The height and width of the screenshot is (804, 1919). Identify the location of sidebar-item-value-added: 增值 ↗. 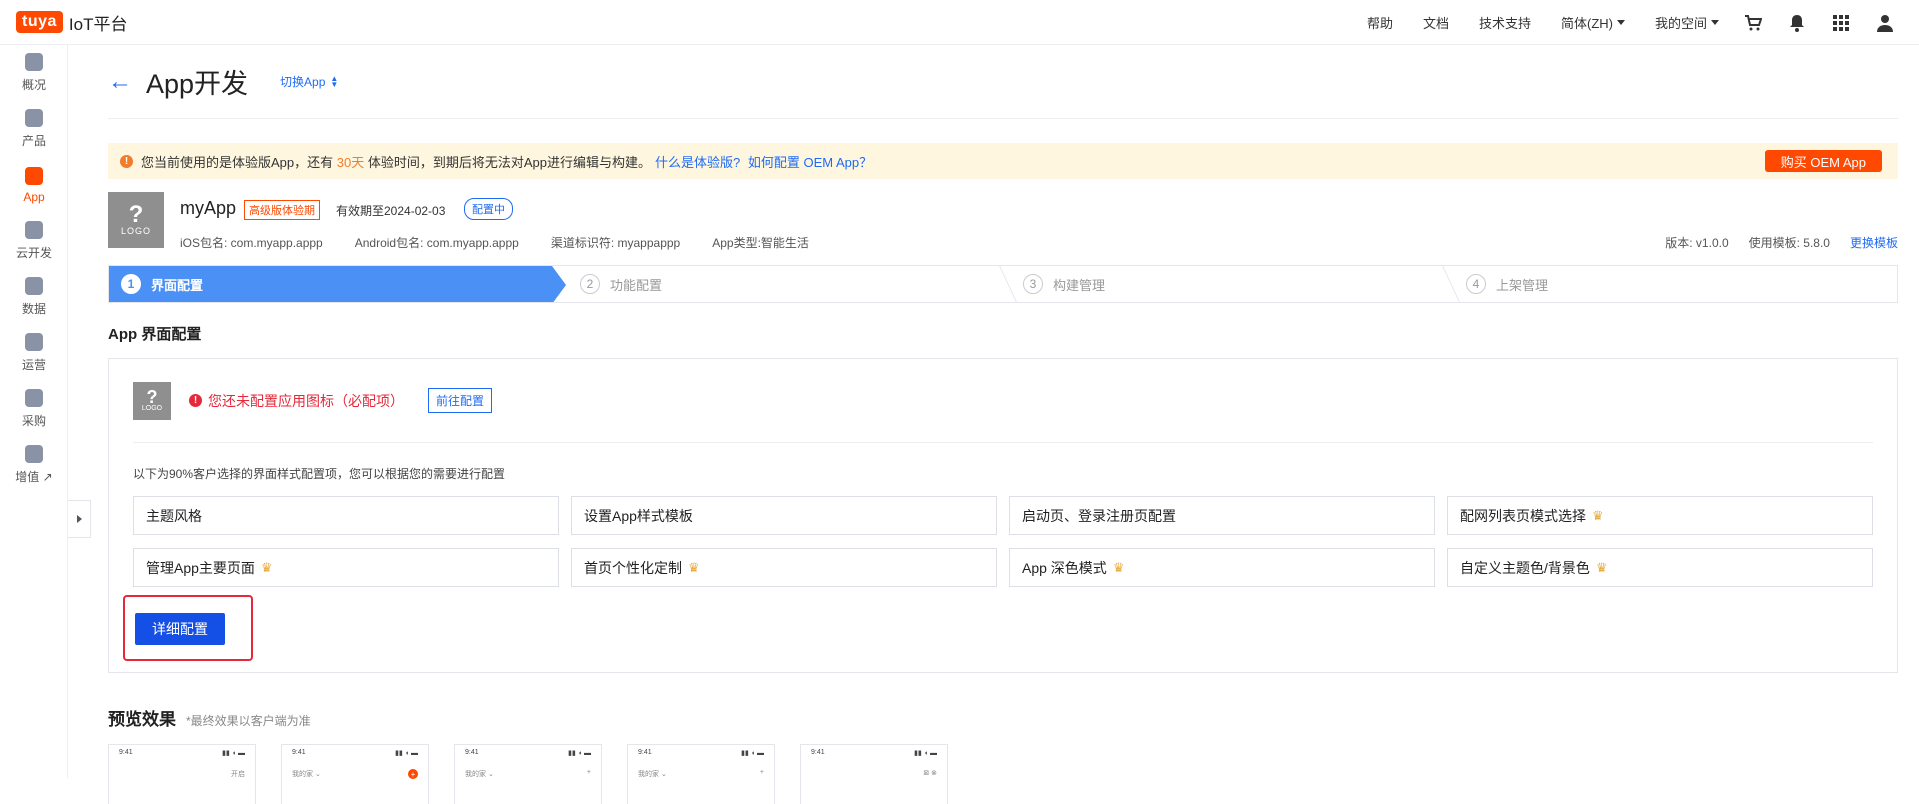
(34, 465).